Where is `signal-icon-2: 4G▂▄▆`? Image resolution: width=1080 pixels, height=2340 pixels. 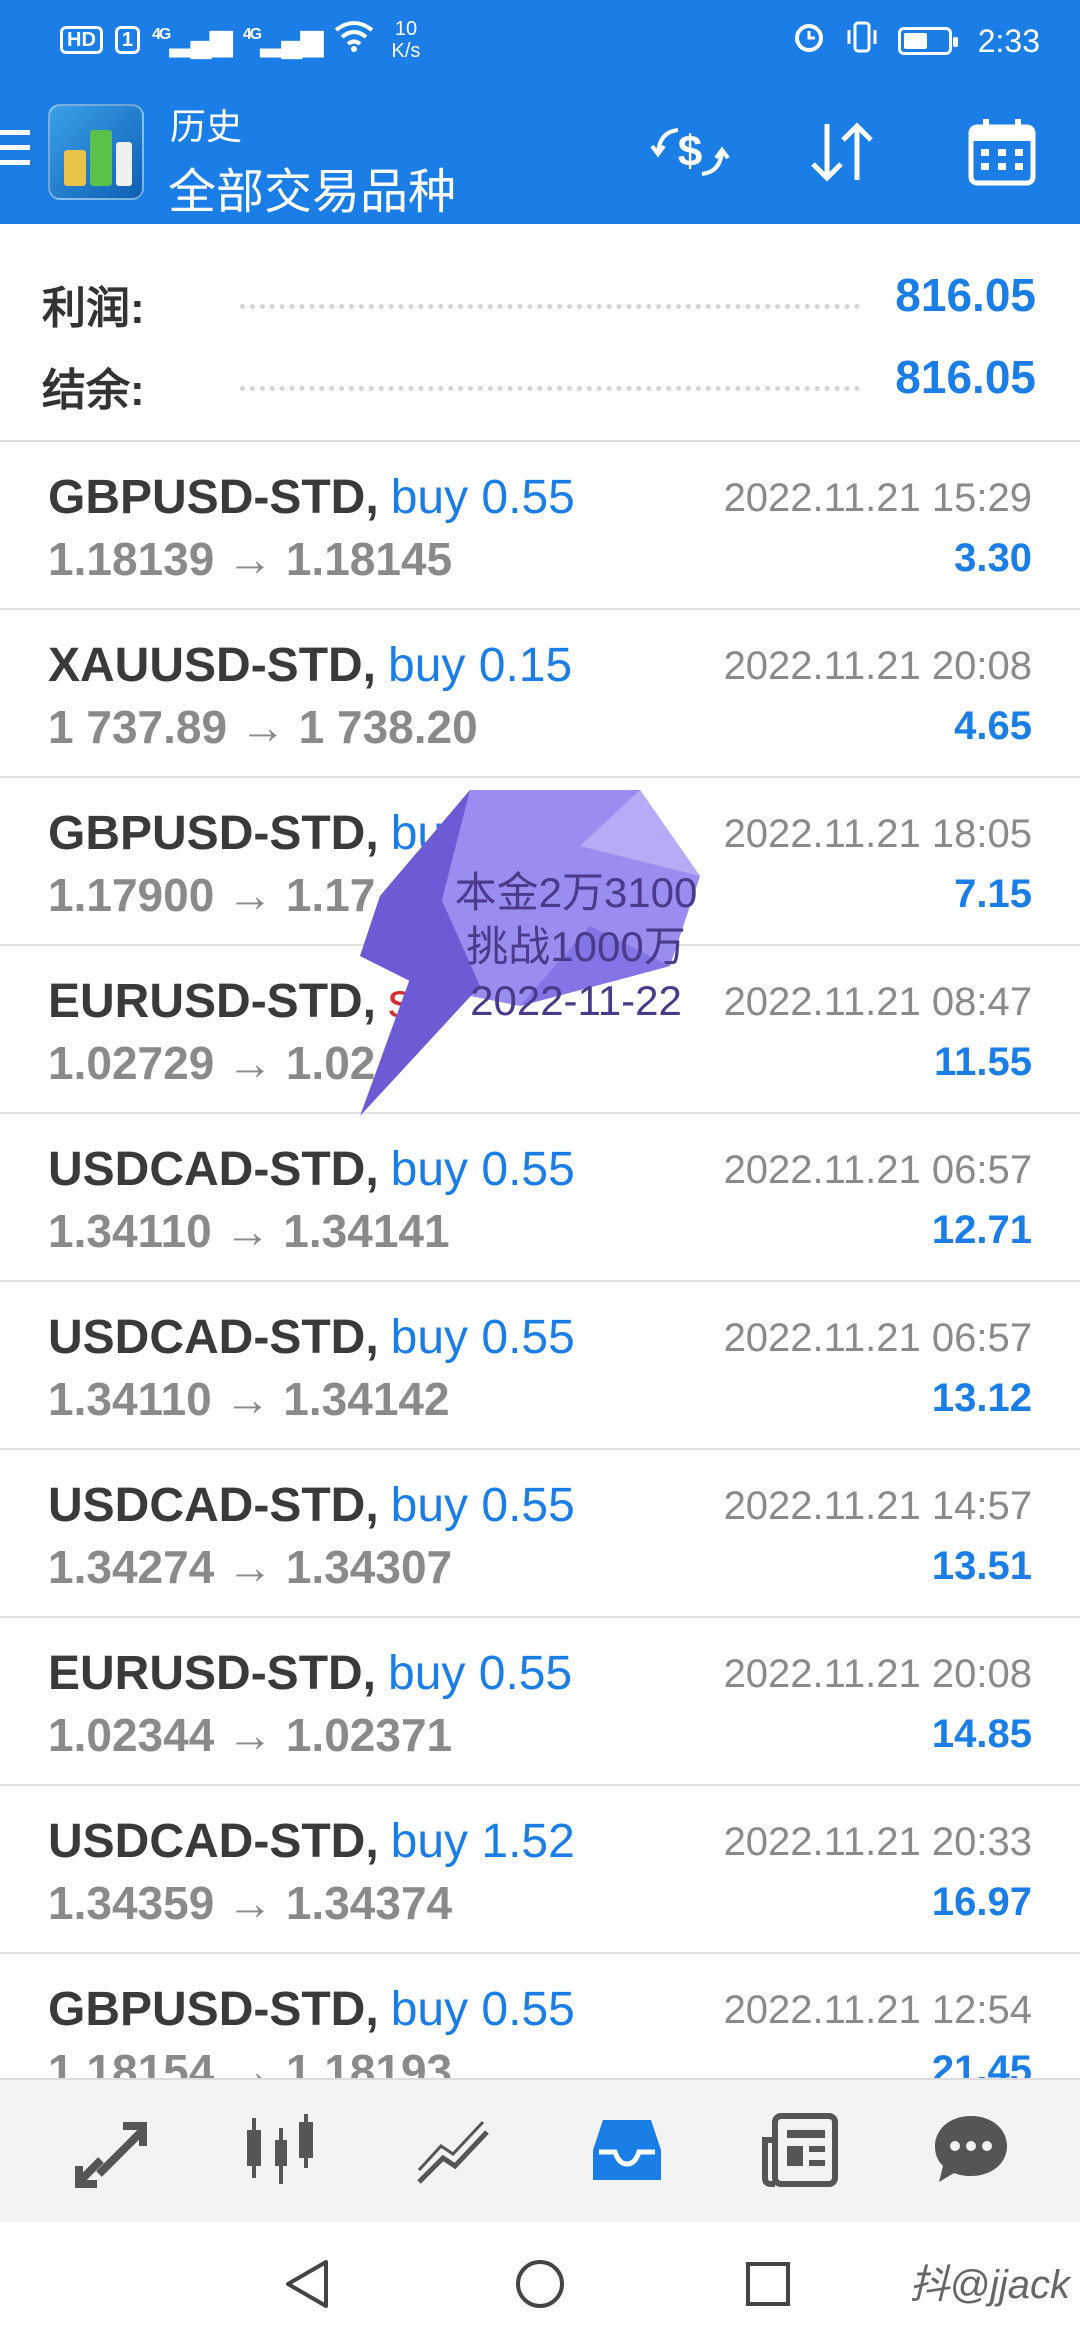
signal-icon-2: 4G▂▄▆ is located at coordinates (283, 40).